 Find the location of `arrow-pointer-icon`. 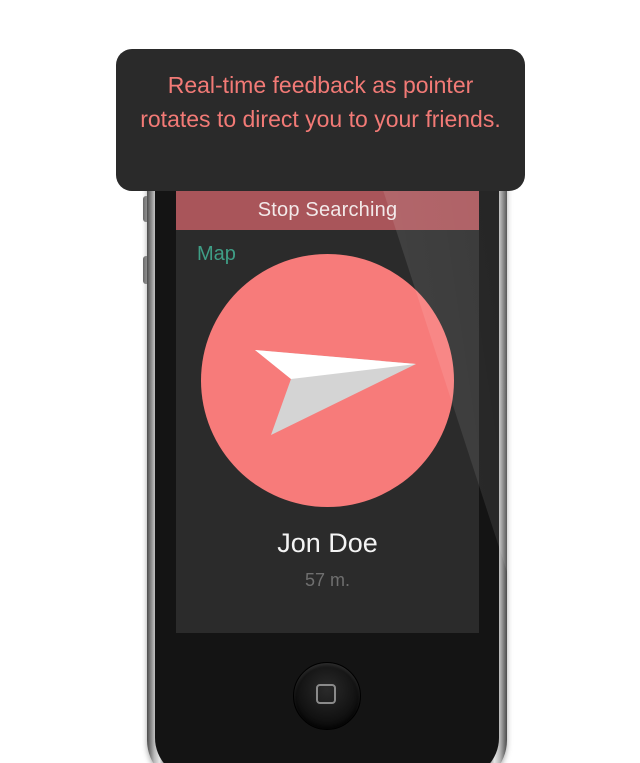

arrow-pointer-icon is located at coordinates (335, 392).